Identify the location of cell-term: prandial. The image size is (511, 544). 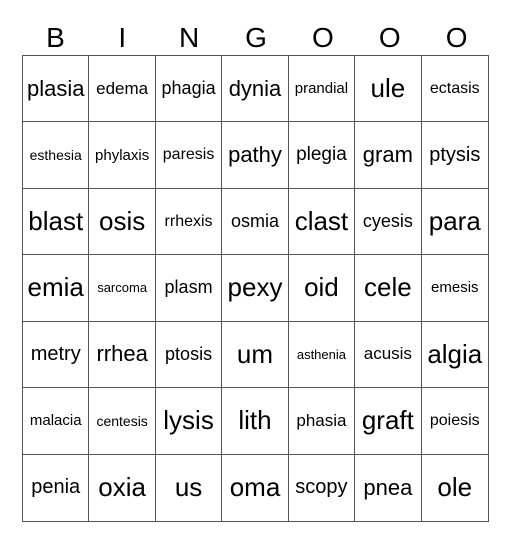
(321, 89).